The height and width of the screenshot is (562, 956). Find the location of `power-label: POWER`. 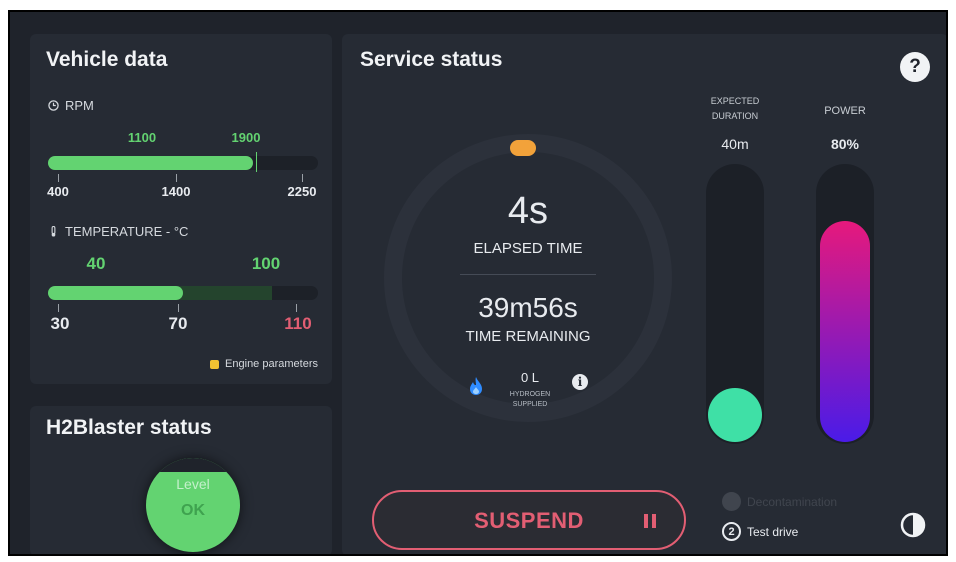

power-label: POWER is located at coordinates (845, 111).